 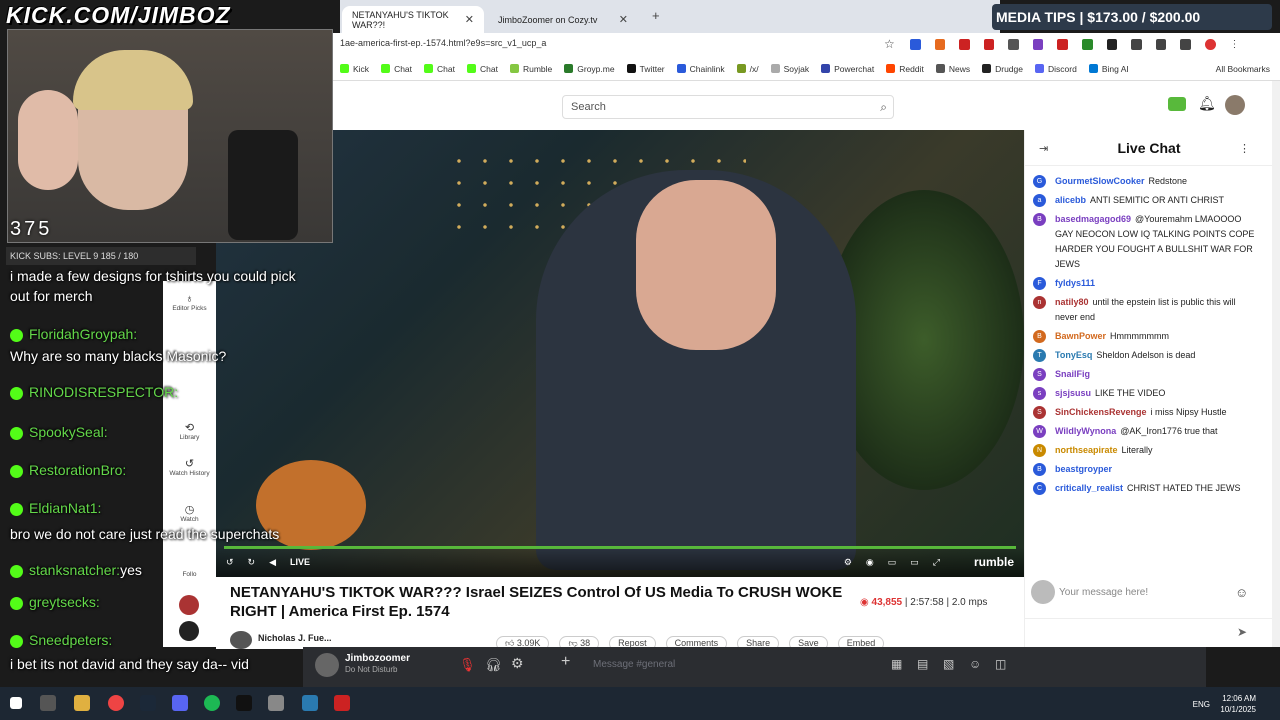 What do you see at coordinates (1100, 181) in the screenshot?
I see `chat-username: GourmetSlowCooker` at bounding box center [1100, 181].